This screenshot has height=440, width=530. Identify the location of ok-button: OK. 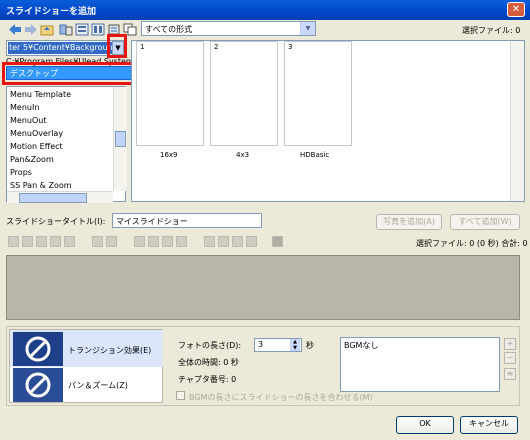
(425, 425).